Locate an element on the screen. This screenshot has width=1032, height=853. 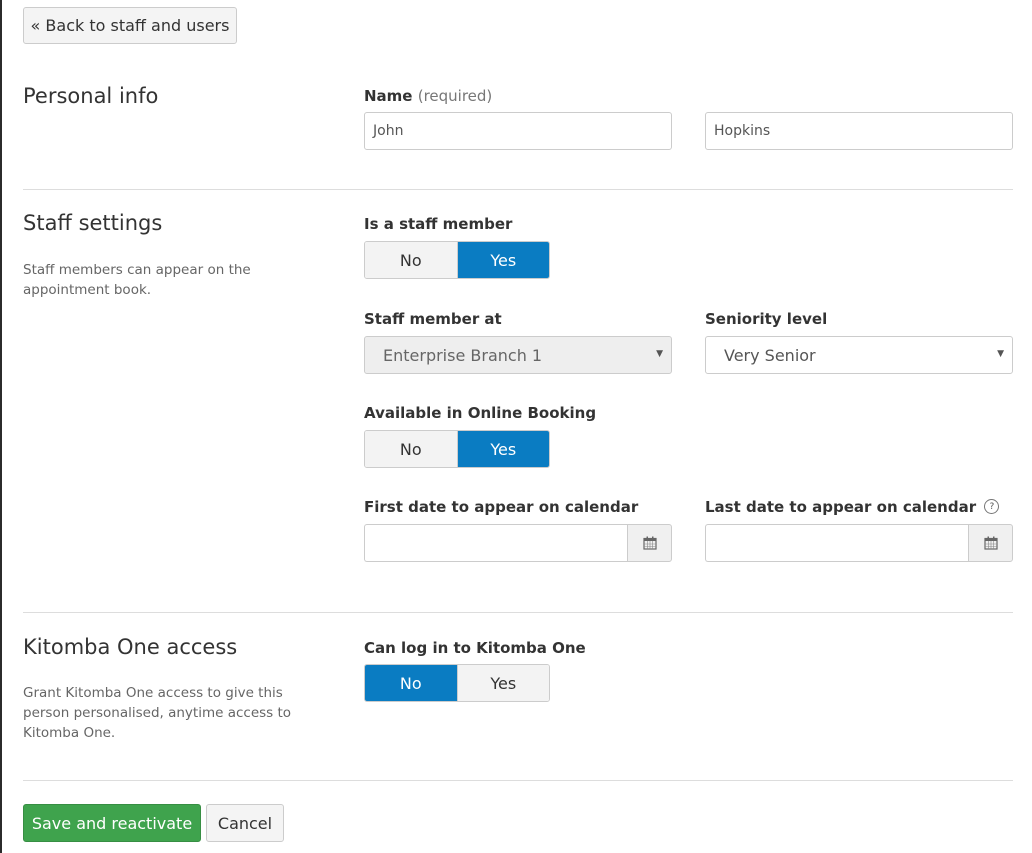
first-date-calendar-button is located at coordinates (649, 543).